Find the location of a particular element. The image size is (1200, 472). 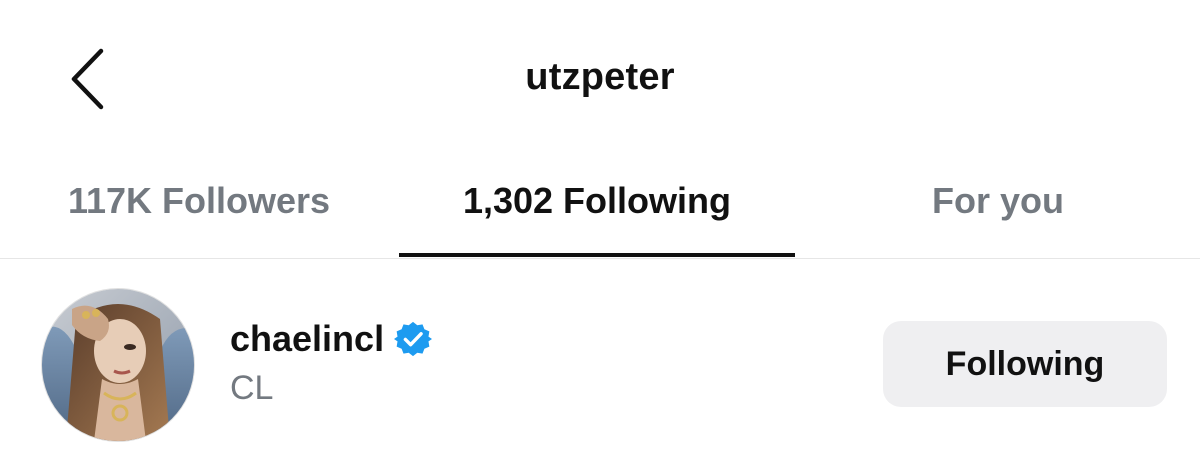

tab-for-you: For you is located at coordinates (998, 209).